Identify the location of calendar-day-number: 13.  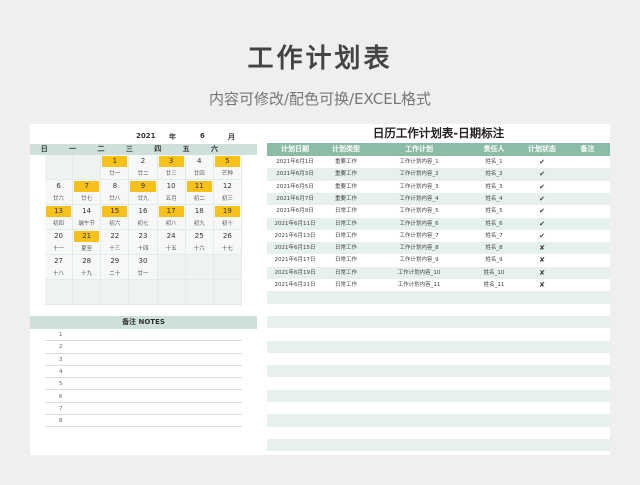
(59, 211).